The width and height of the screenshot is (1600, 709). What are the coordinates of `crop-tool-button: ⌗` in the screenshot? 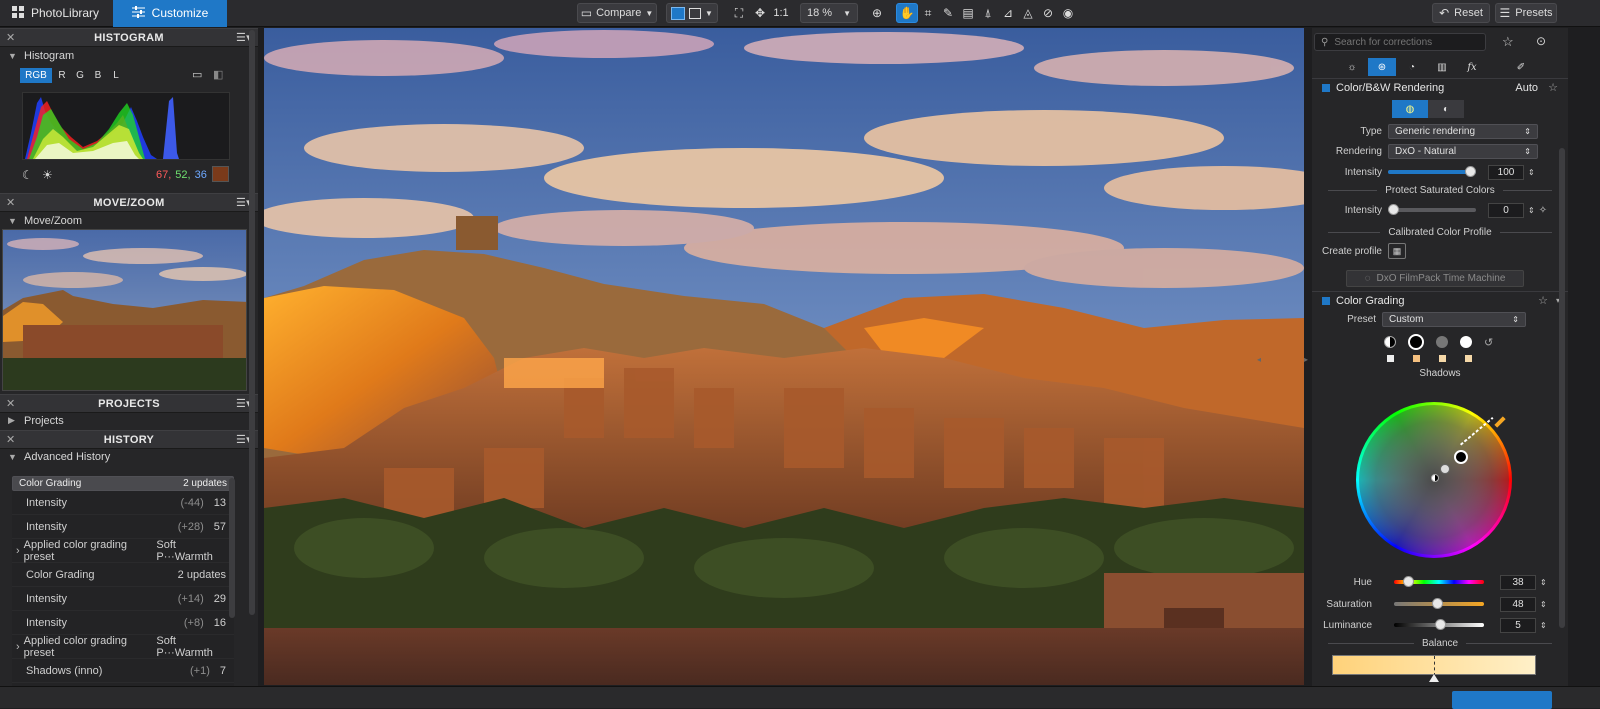 It's located at (928, 13).